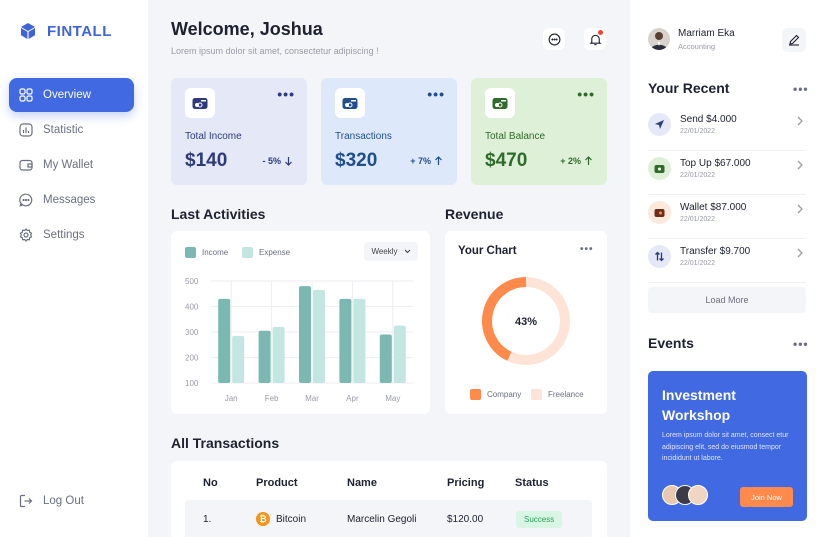  Describe the element at coordinates (715, 163) in the screenshot. I see `recent-item-title: Top Up $67.000` at that location.